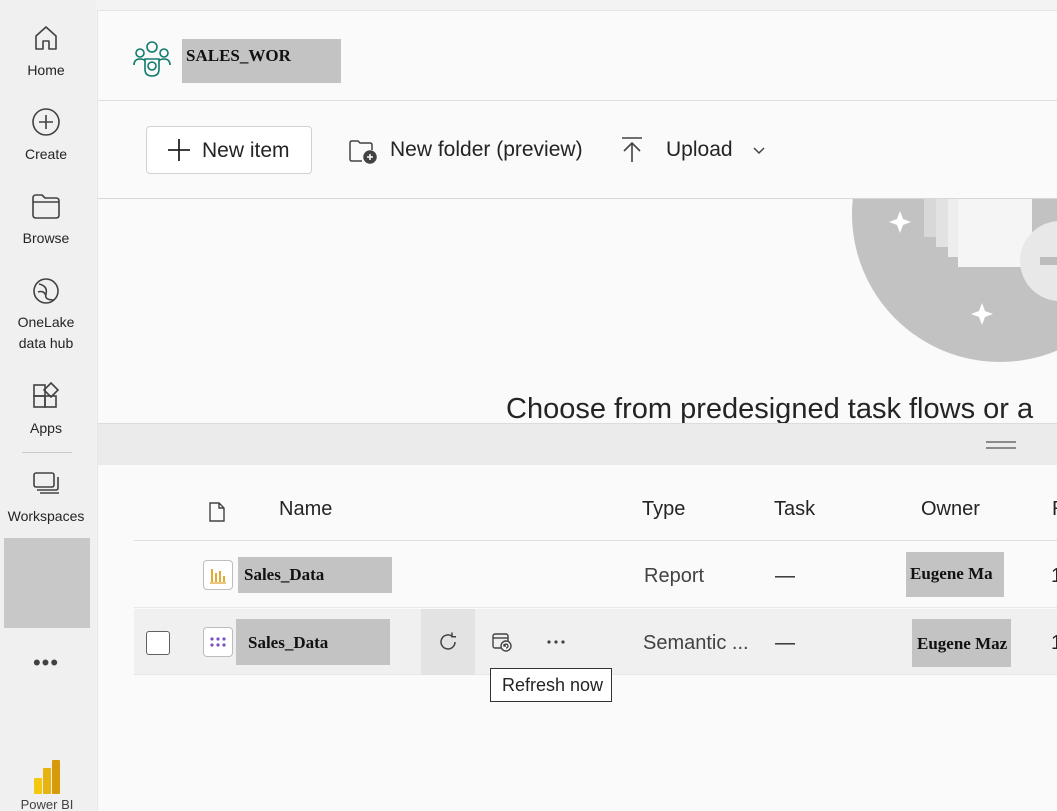  I want to click on new-folder-label: New folder (preview), so click(486, 149).